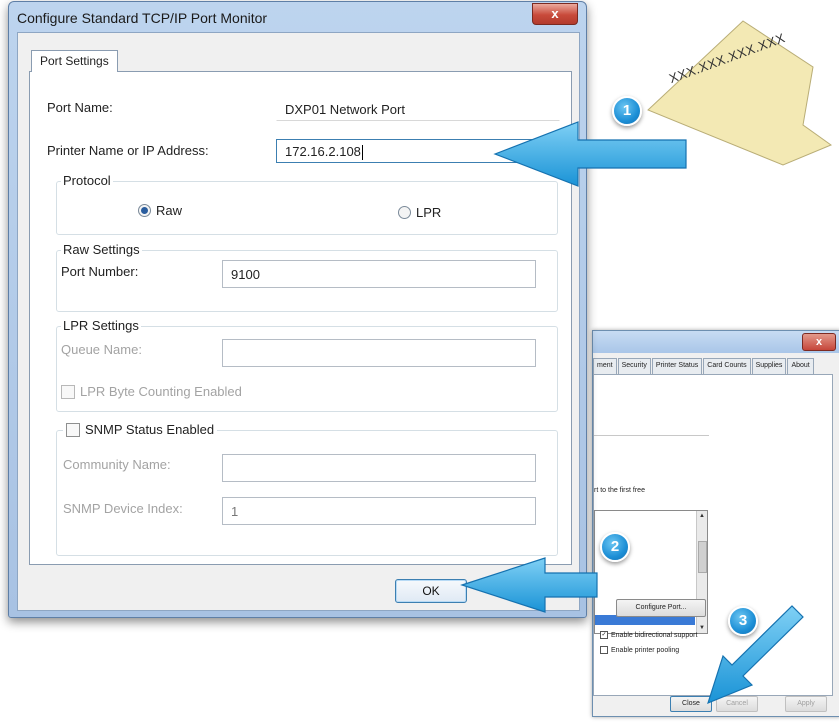 This screenshot has height=725, width=839. Describe the element at coordinates (654, 635) in the screenshot. I see `bidirectional-support-label: Enable bidirectional support` at that location.